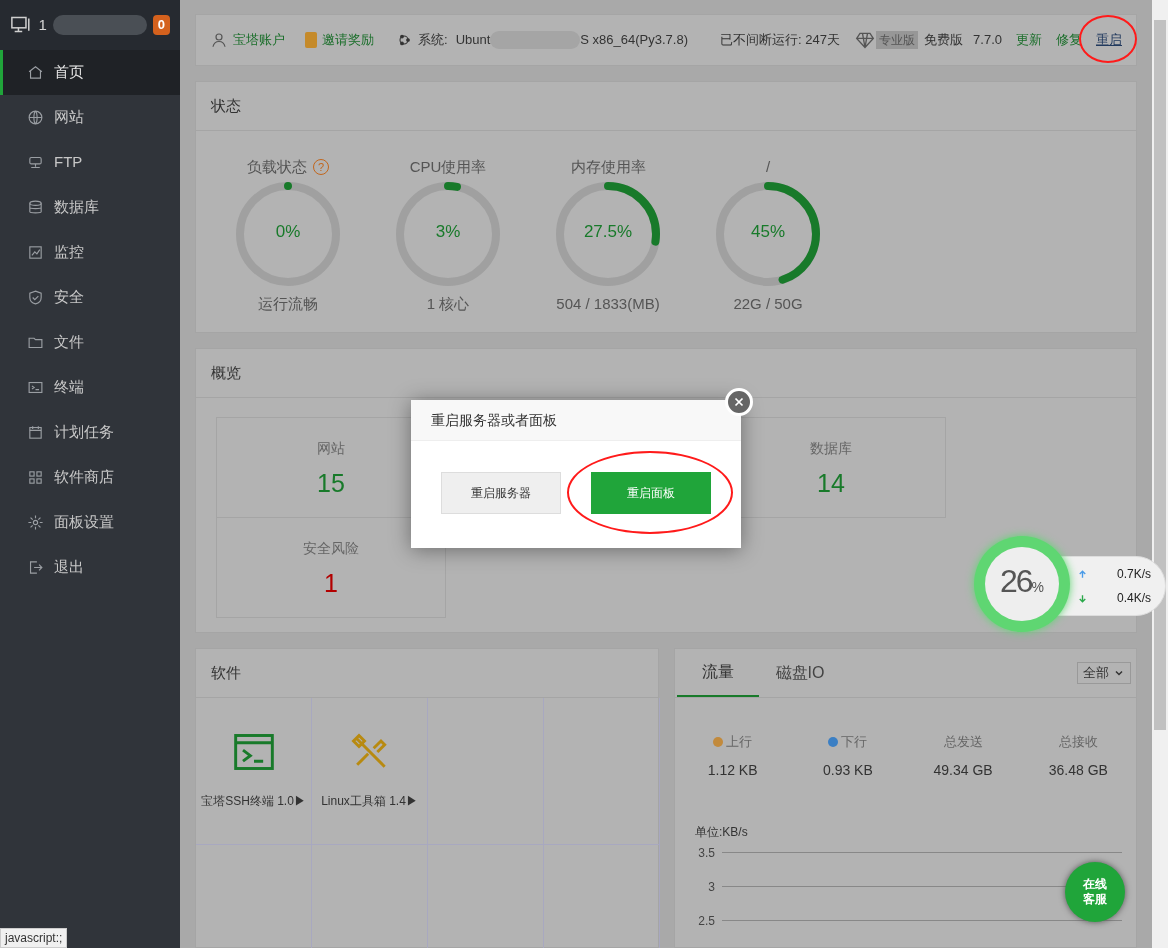  I want to click on stat-label: 总发送, so click(963, 742).